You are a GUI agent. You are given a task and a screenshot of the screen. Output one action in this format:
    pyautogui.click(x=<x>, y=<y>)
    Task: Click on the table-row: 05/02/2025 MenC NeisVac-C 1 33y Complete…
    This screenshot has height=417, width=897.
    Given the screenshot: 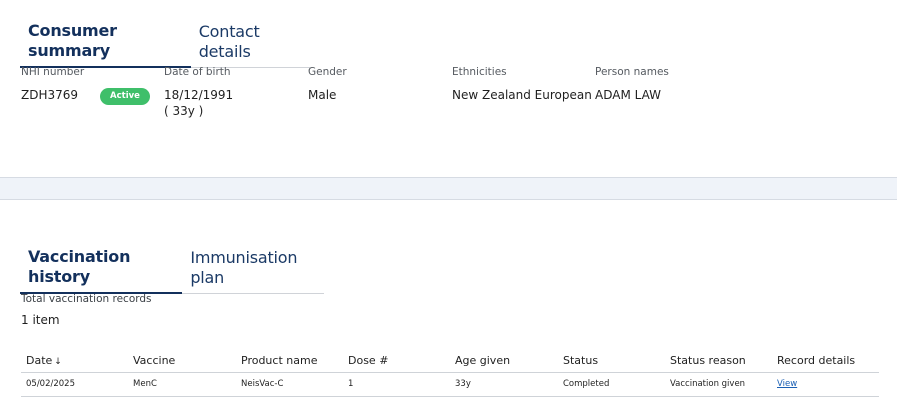 What is the action you would take?
    pyautogui.click(x=450, y=385)
    